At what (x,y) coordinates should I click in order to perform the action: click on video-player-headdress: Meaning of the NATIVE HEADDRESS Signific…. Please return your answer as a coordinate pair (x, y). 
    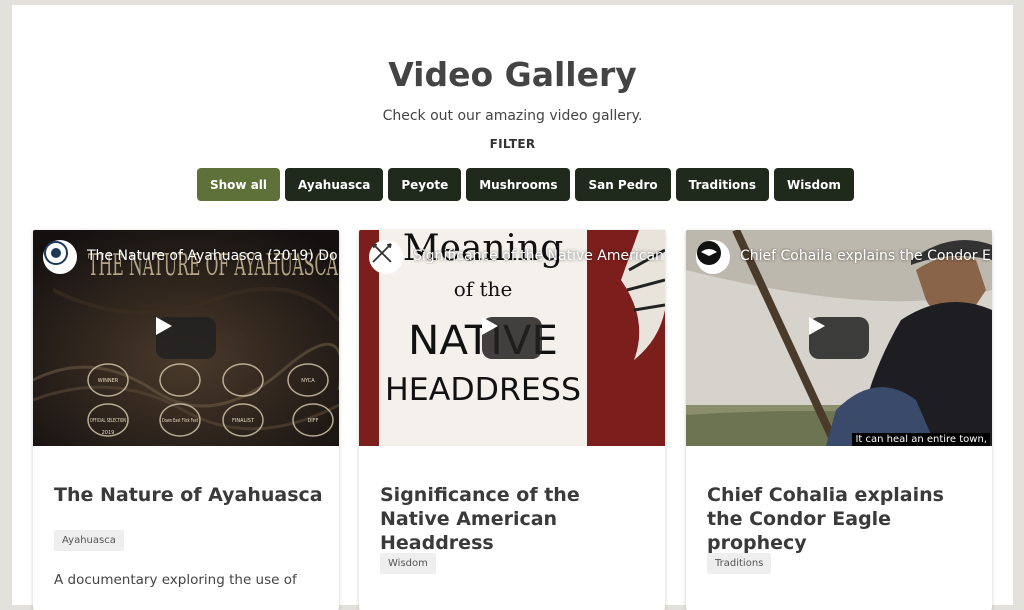
    Looking at the image, I should click on (512, 338).